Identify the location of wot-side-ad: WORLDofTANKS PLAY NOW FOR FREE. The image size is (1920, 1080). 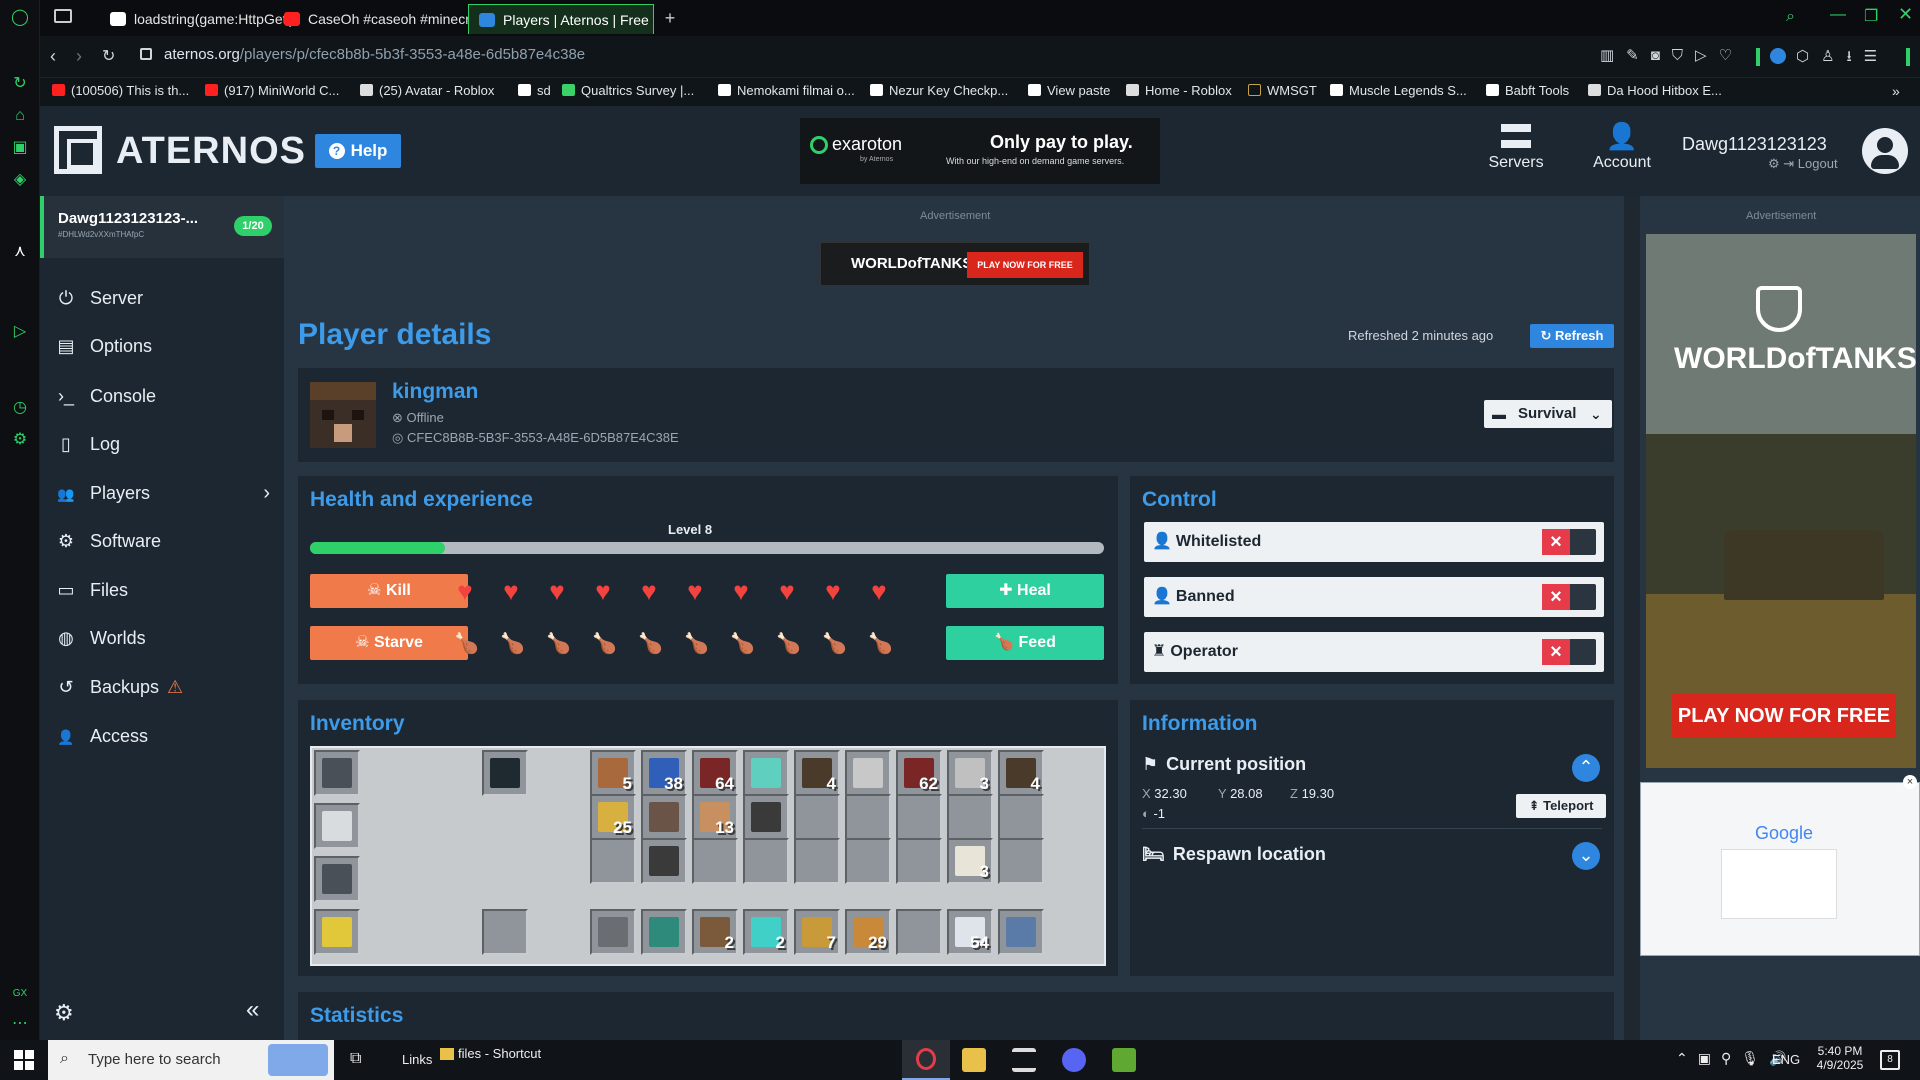
(1781, 501).